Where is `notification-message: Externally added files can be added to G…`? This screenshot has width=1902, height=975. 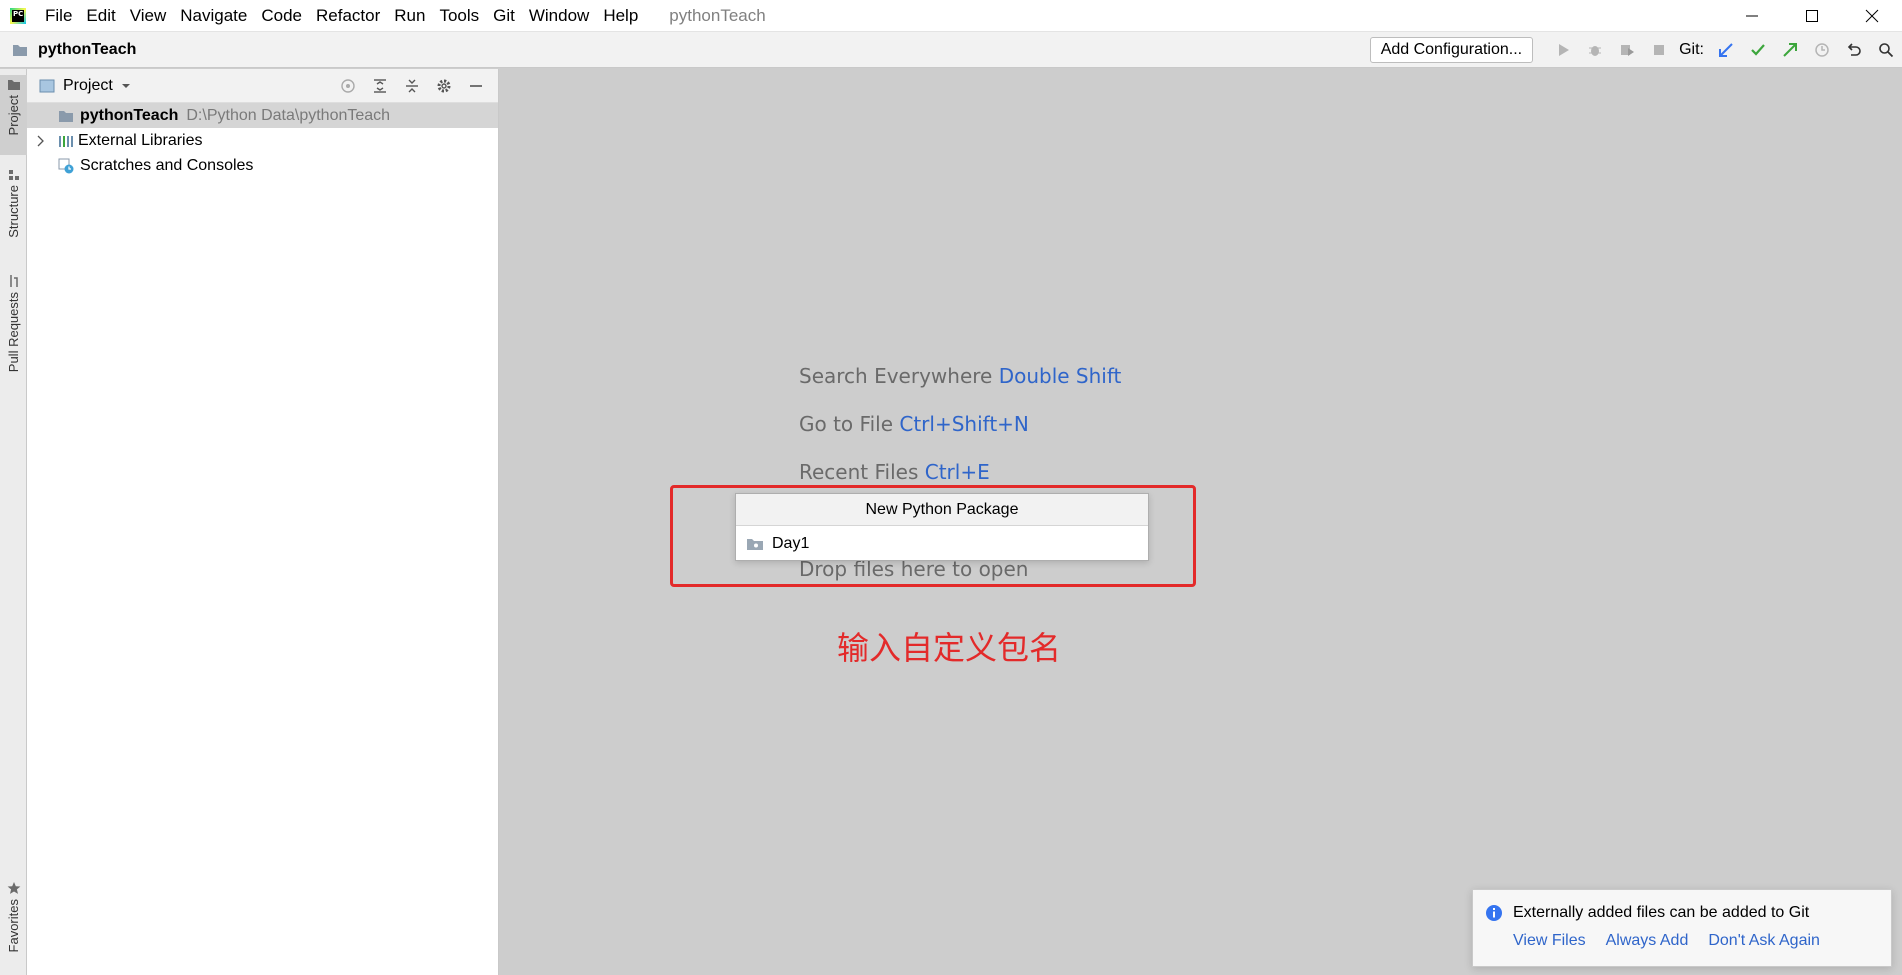
notification-message: Externally added files can be added to G… is located at coordinates (1661, 912).